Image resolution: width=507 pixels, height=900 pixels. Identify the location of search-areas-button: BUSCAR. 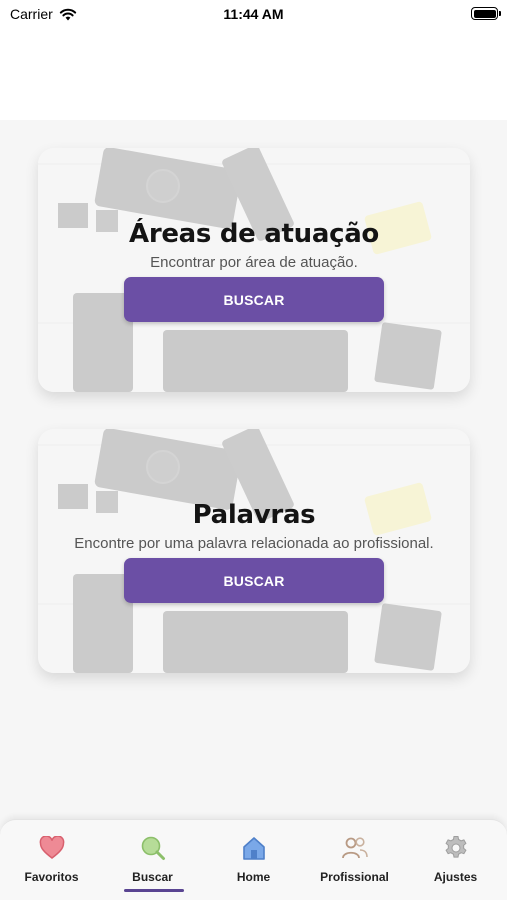
(254, 299).